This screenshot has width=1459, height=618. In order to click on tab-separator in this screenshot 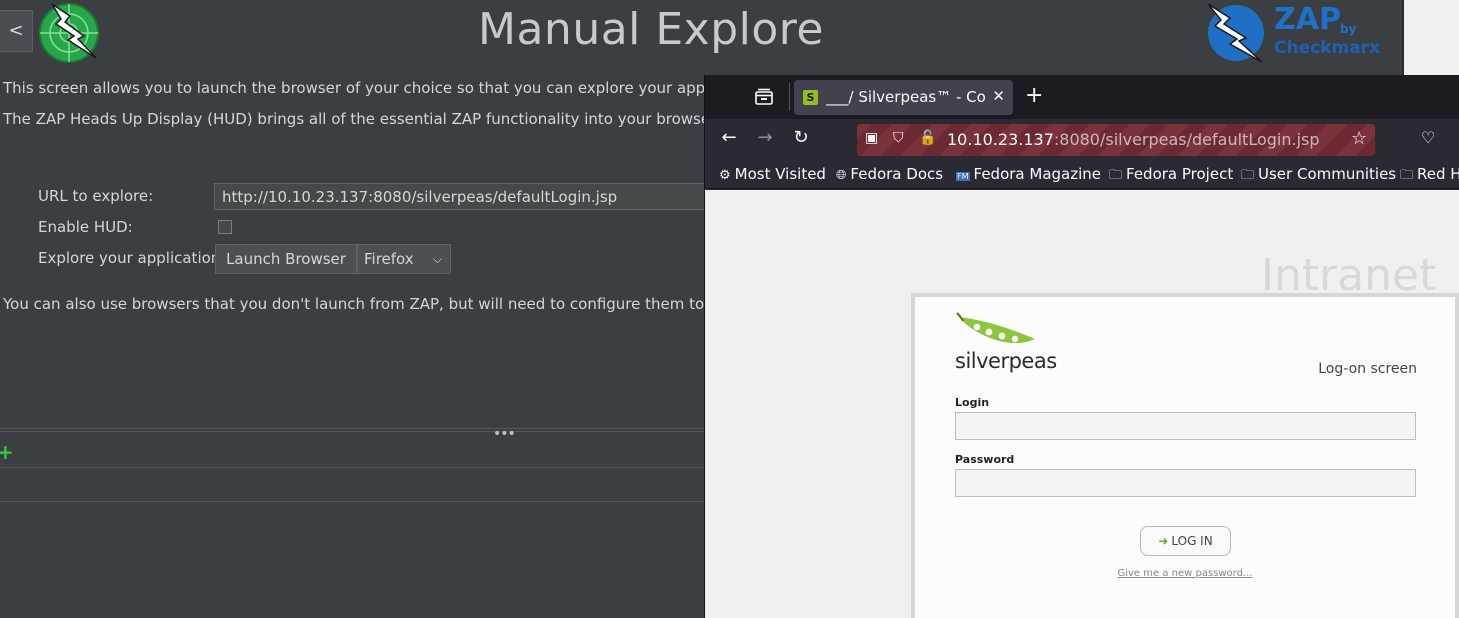, I will do `click(789, 97)`.